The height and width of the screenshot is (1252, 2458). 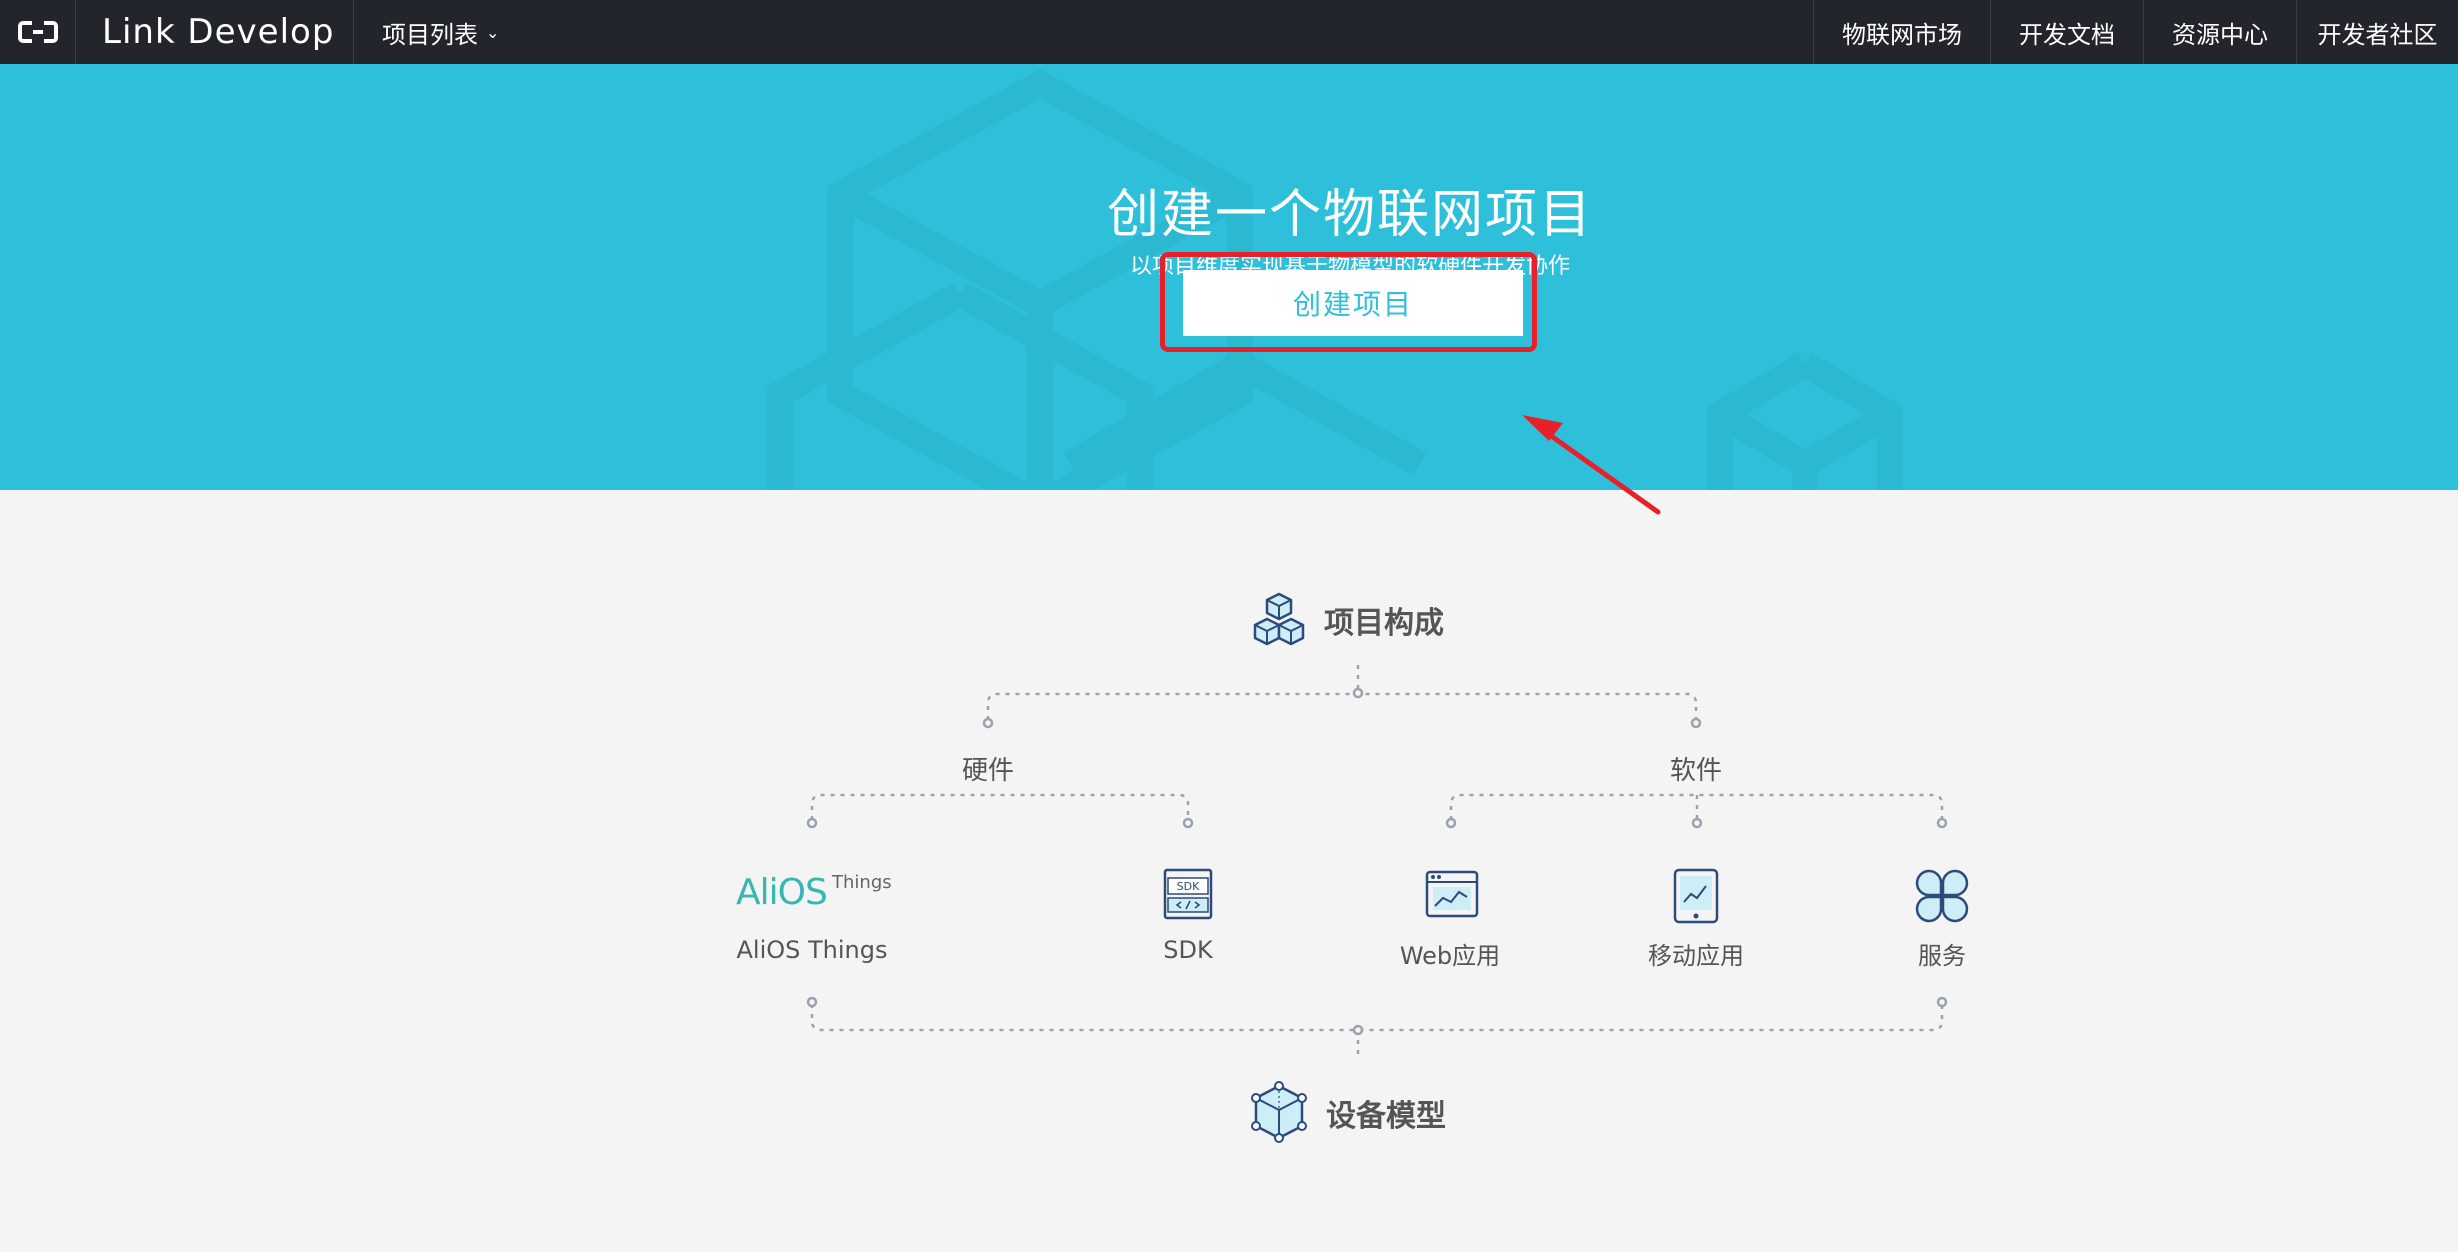 I want to click on software-label: 软件, so click(x=1695, y=771).